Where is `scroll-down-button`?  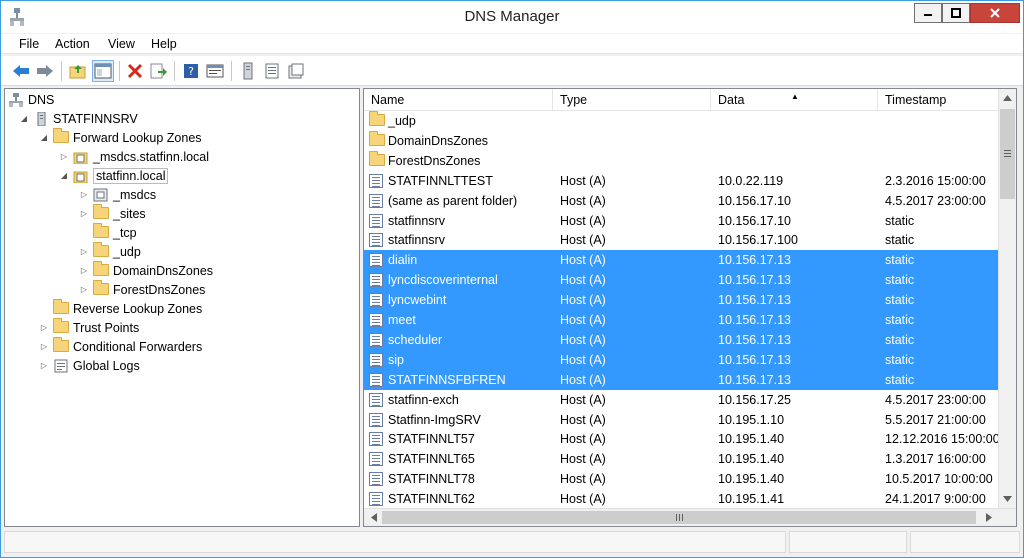
scroll-down-button is located at coordinates (1007, 498).